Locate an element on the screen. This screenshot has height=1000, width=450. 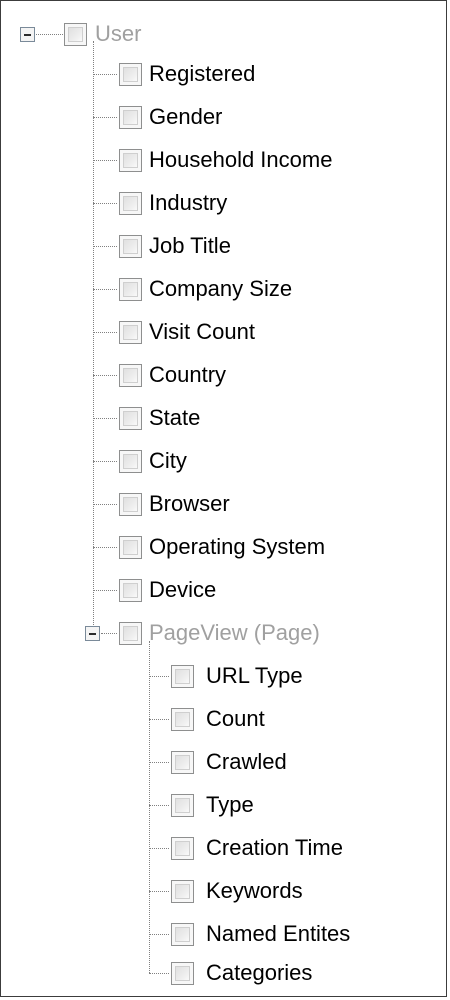
company-size-checkbox is located at coordinates (130, 289).